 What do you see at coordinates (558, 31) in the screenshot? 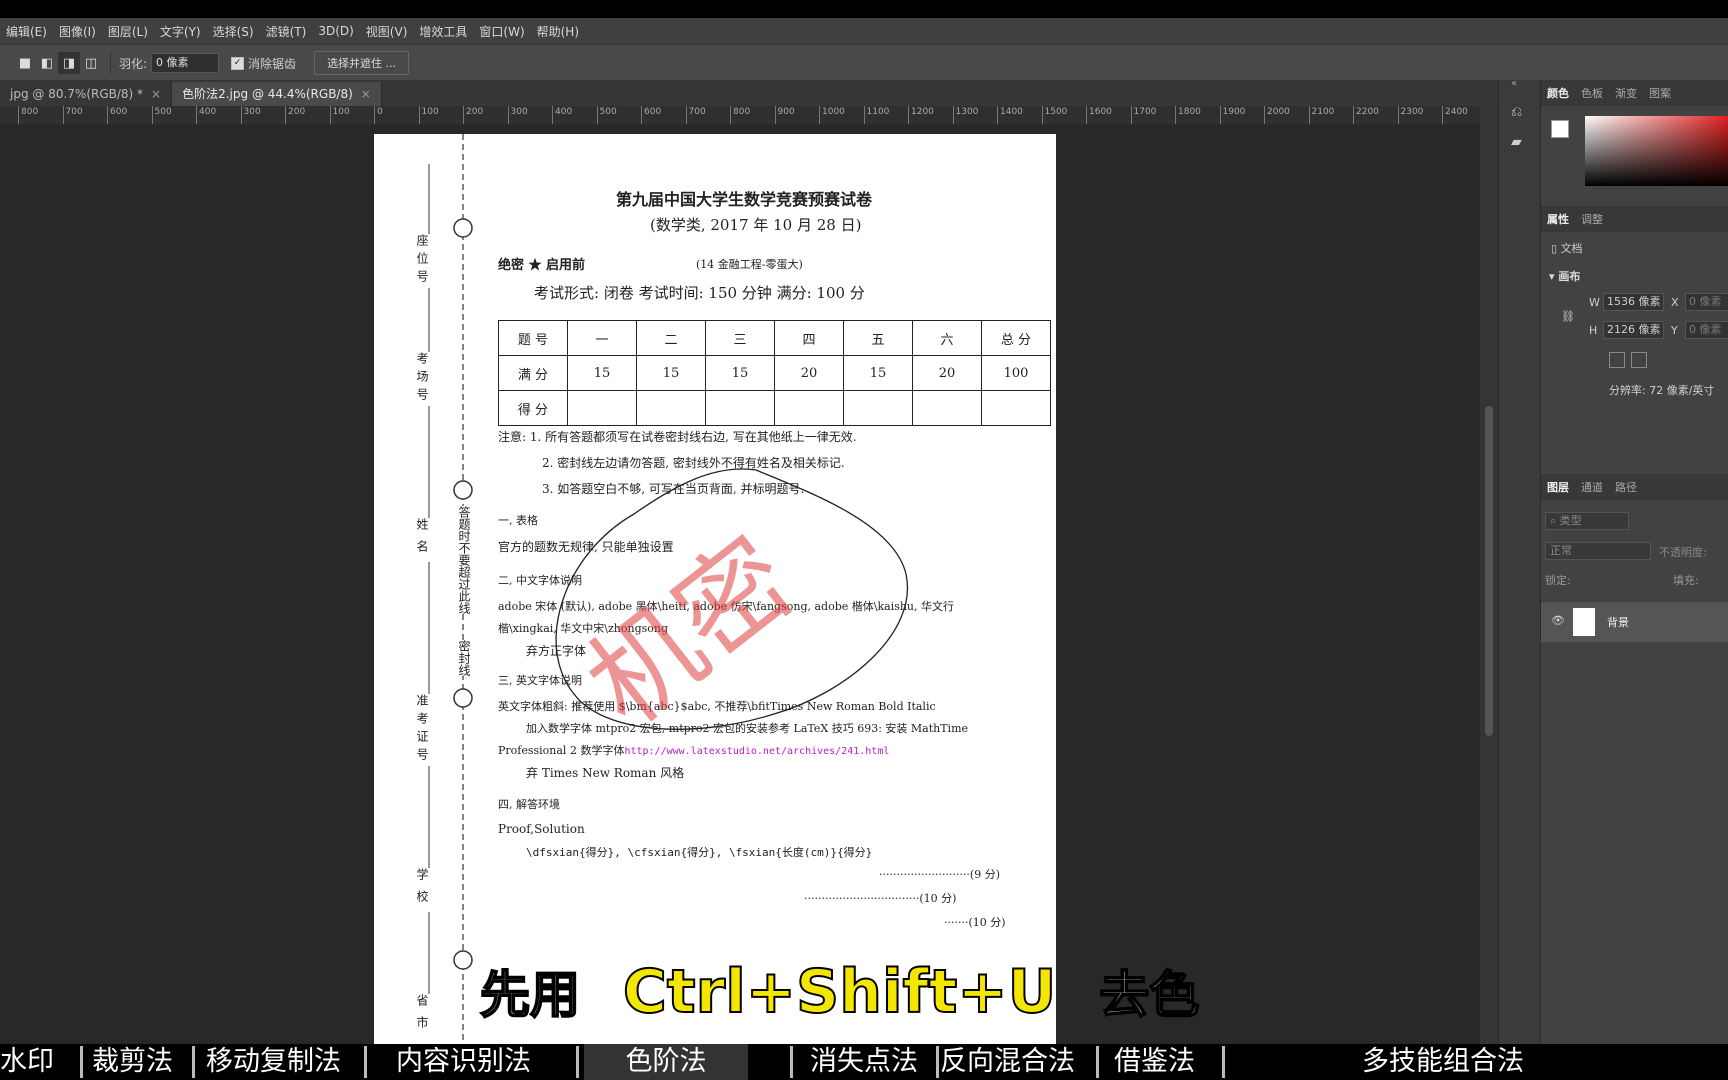
I see `menu-help: 帮助(H)` at bounding box center [558, 31].